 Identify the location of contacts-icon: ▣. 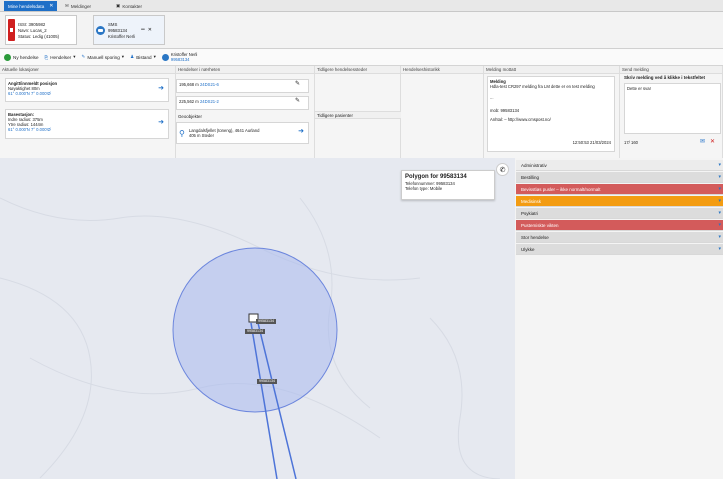
(118, 5).